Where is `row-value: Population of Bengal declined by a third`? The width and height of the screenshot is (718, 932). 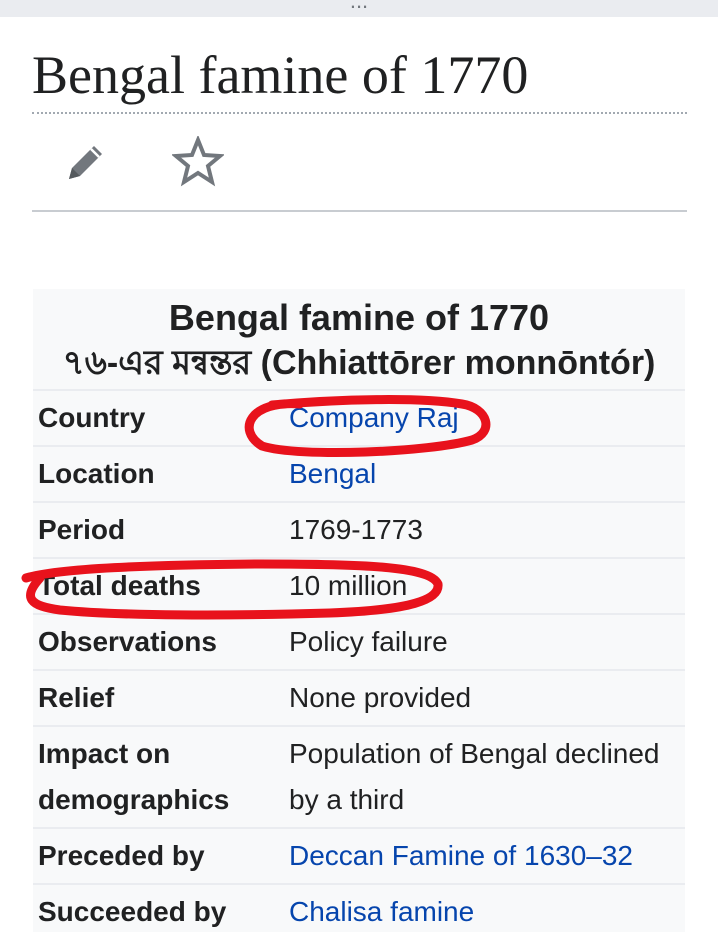 row-value: Population of Bengal declined by a third is located at coordinates (474, 776).